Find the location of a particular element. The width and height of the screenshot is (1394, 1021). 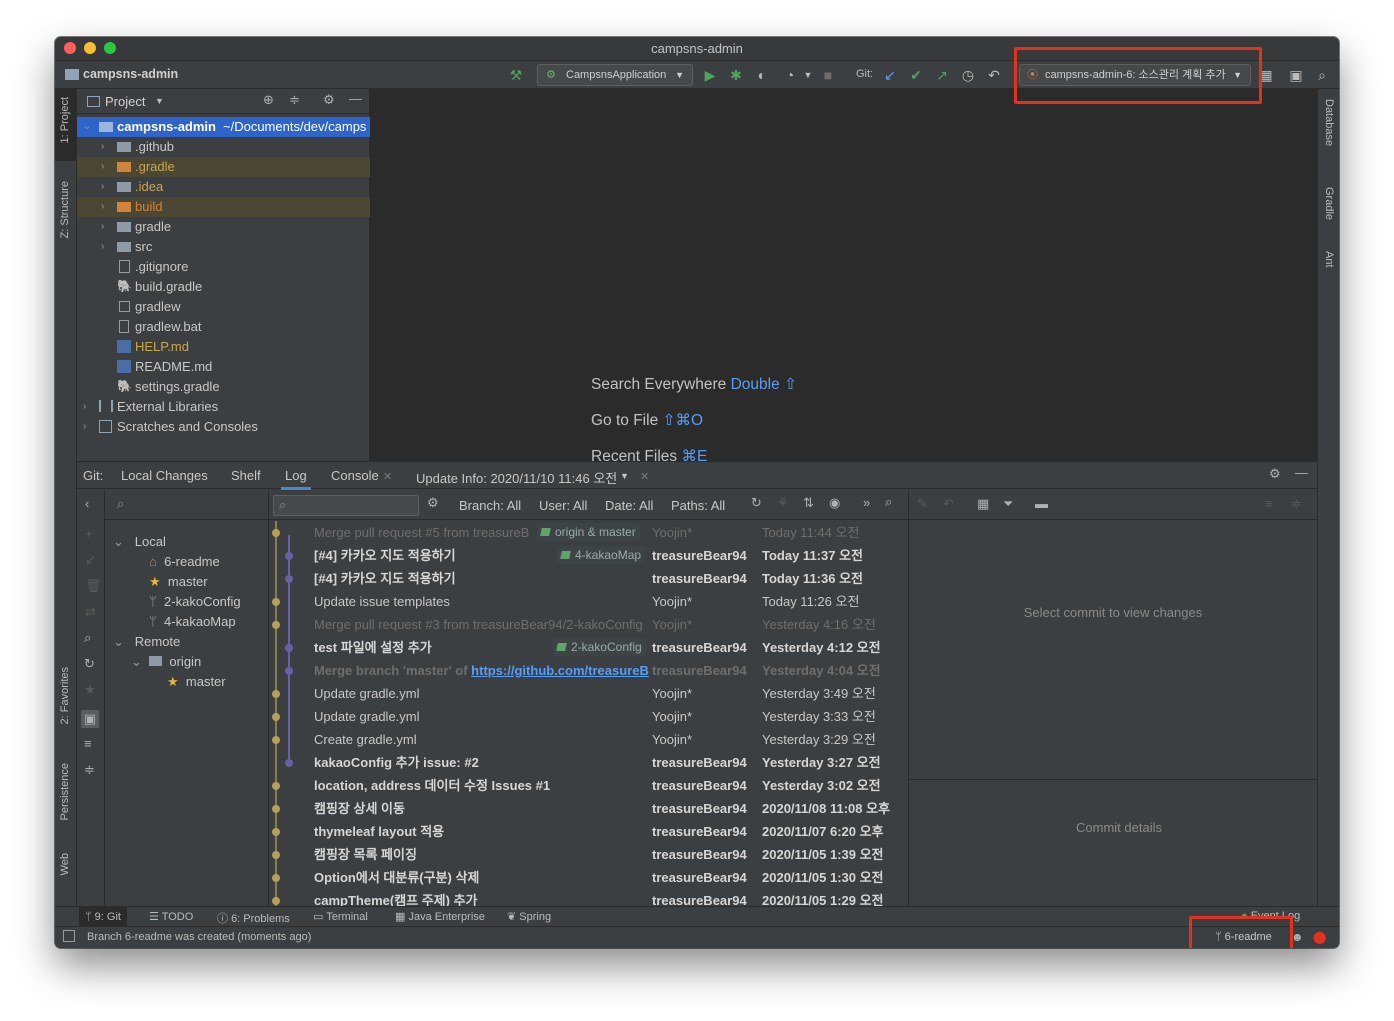

favorites-tool-tab: 2: Favorites is located at coordinates (65, 695).